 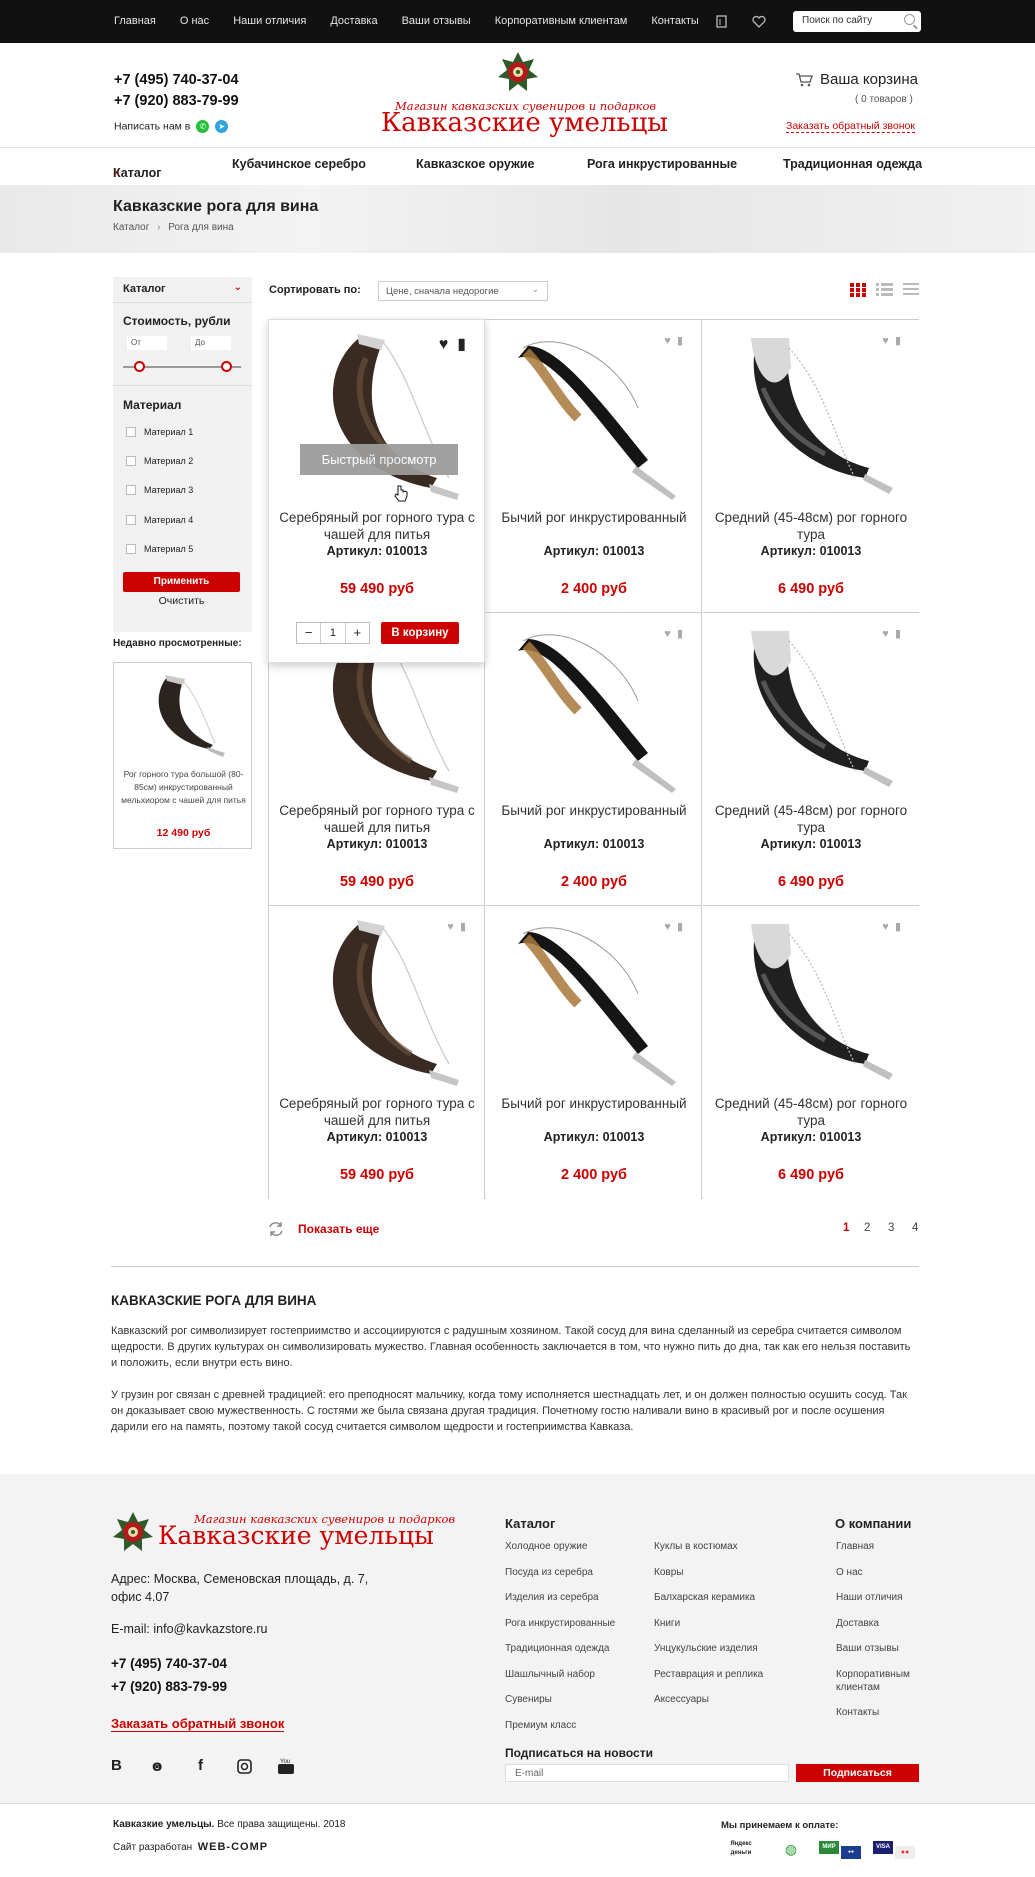 What do you see at coordinates (200, 1765) in the screenshot?
I see `facebook-icon: f` at bounding box center [200, 1765].